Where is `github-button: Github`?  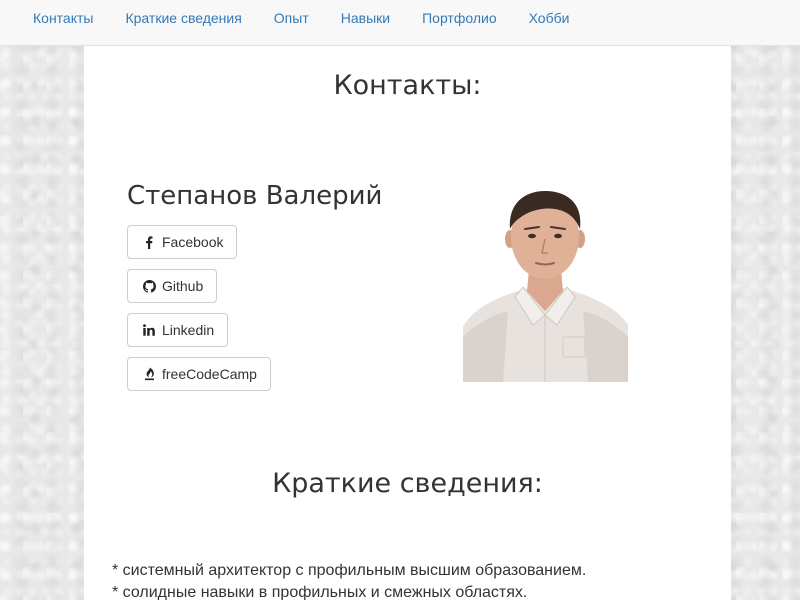 github-button: Github is located at coordinates (172, 286).